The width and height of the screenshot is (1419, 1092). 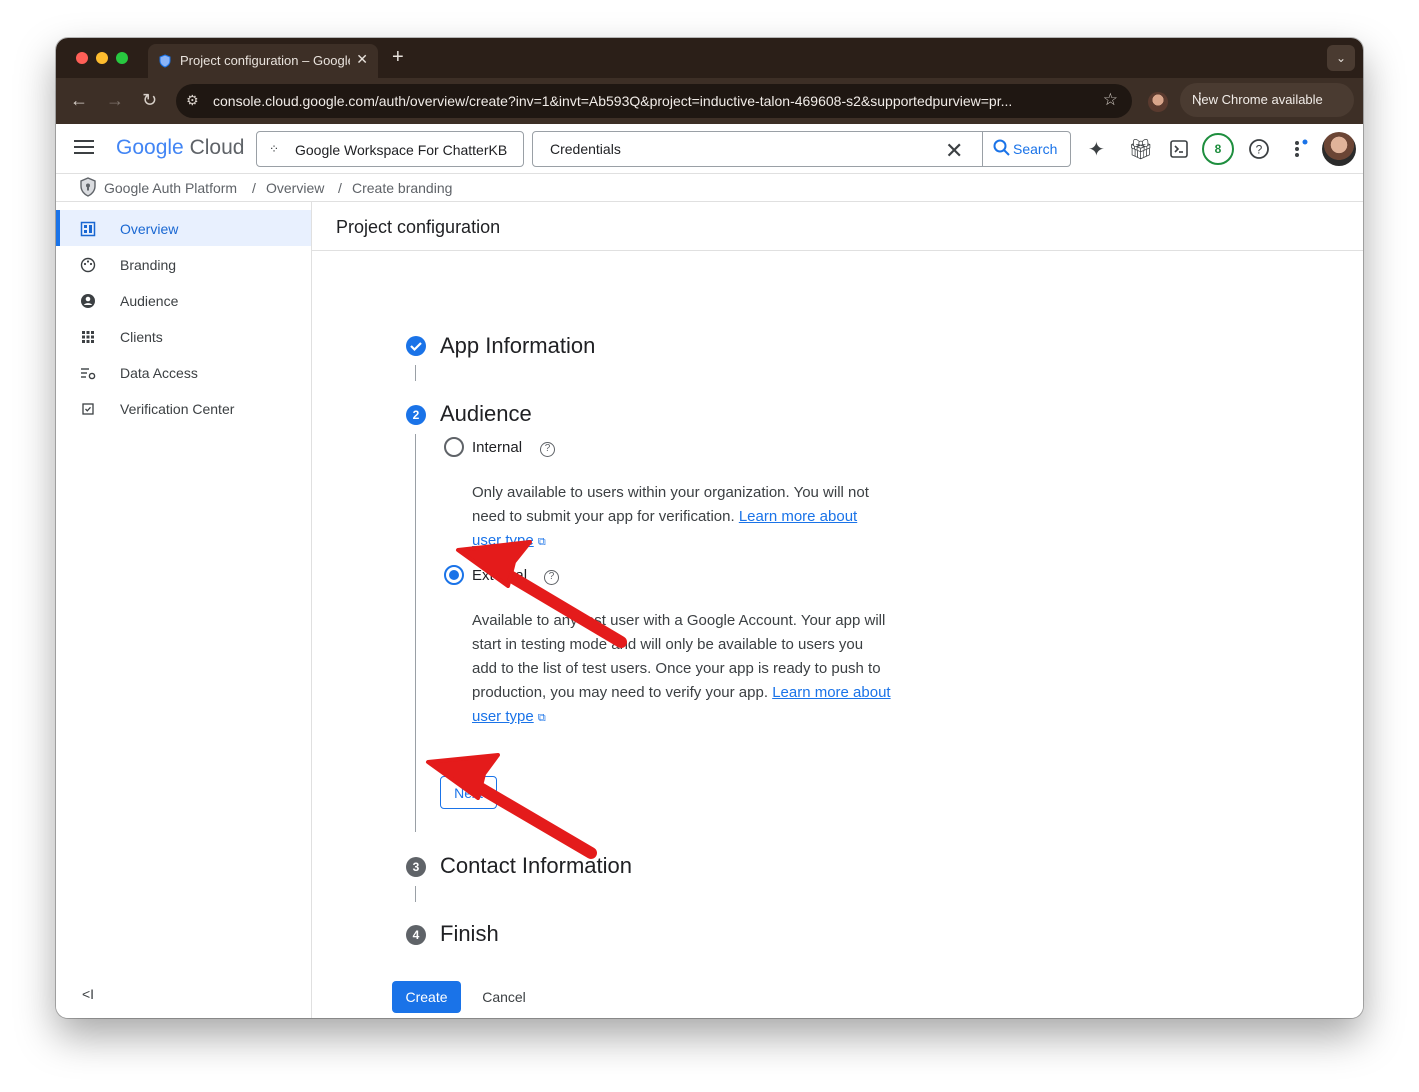 I want to click on tab-title: Project configuration – Google Cloud, so click(x=265, y=60).